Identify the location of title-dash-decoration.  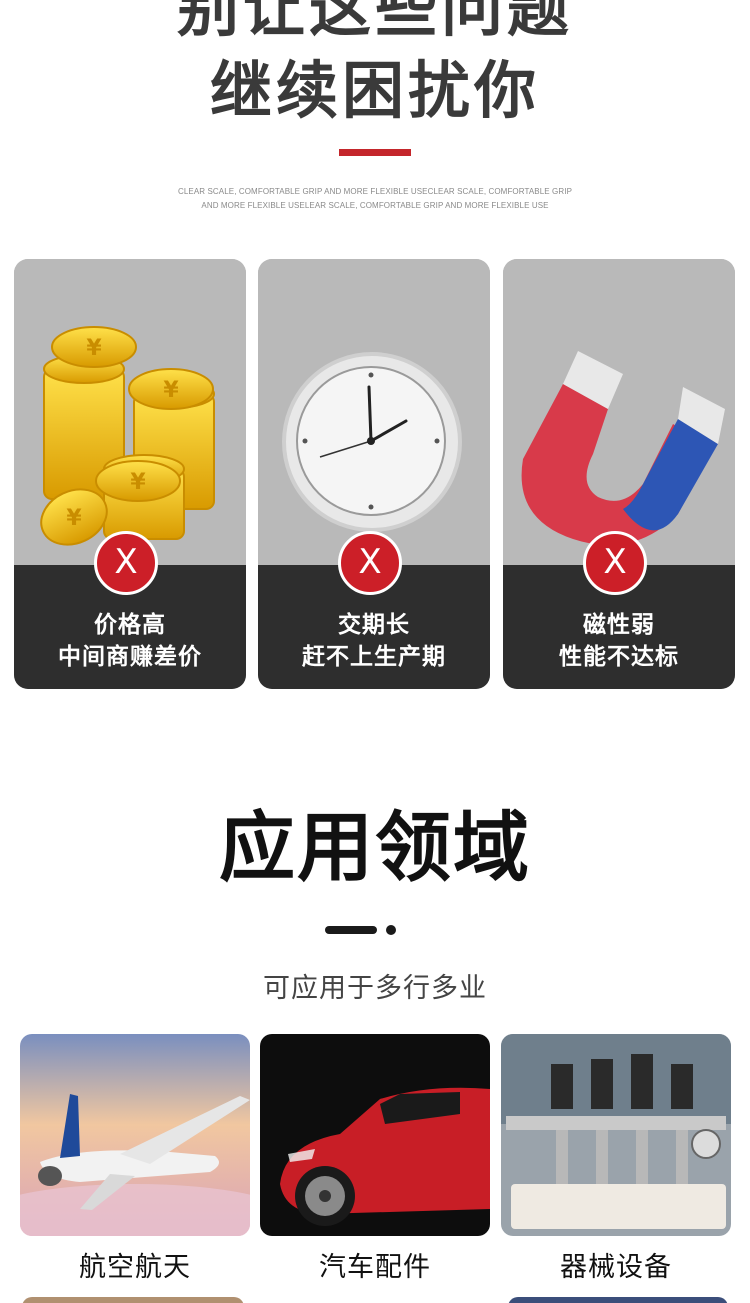
(351, 930).